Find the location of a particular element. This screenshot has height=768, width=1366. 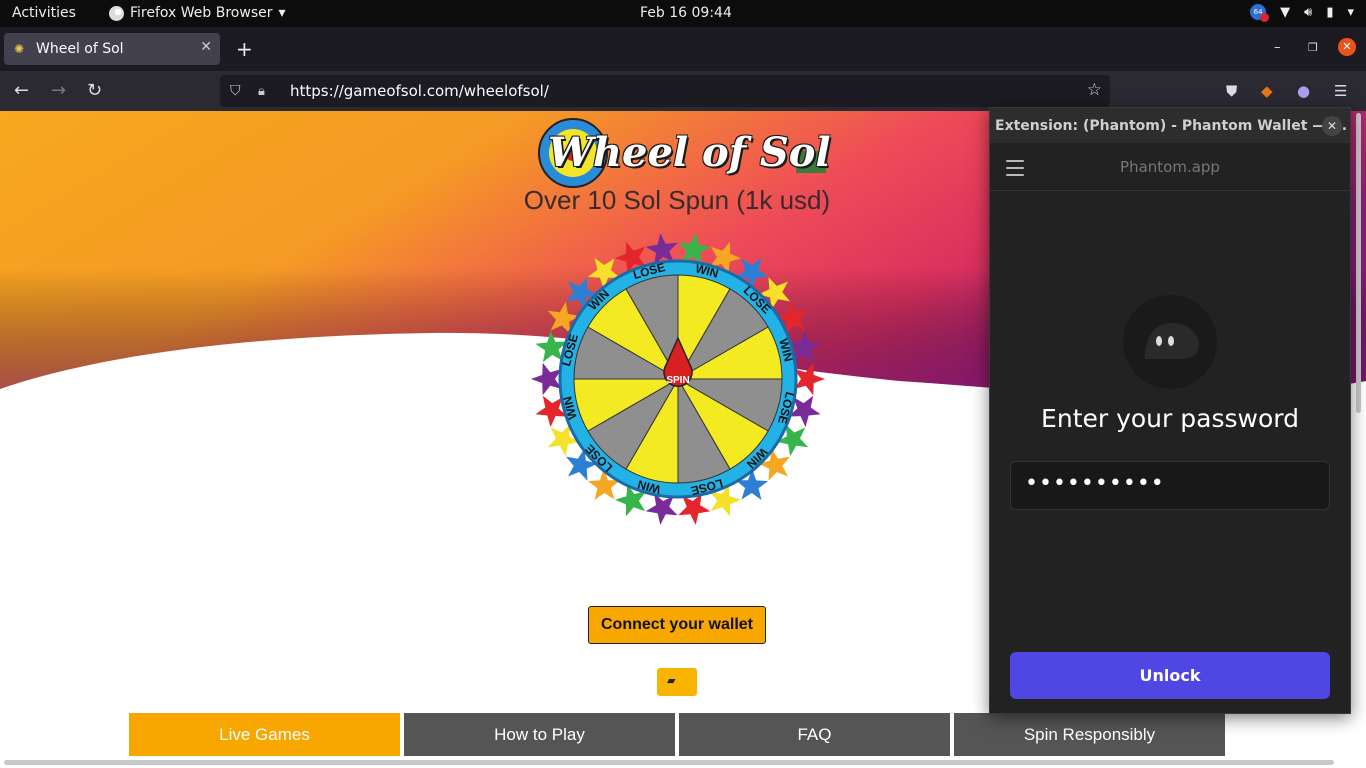

wifi-icon: ▼ is located at coordinates (1285, 12).